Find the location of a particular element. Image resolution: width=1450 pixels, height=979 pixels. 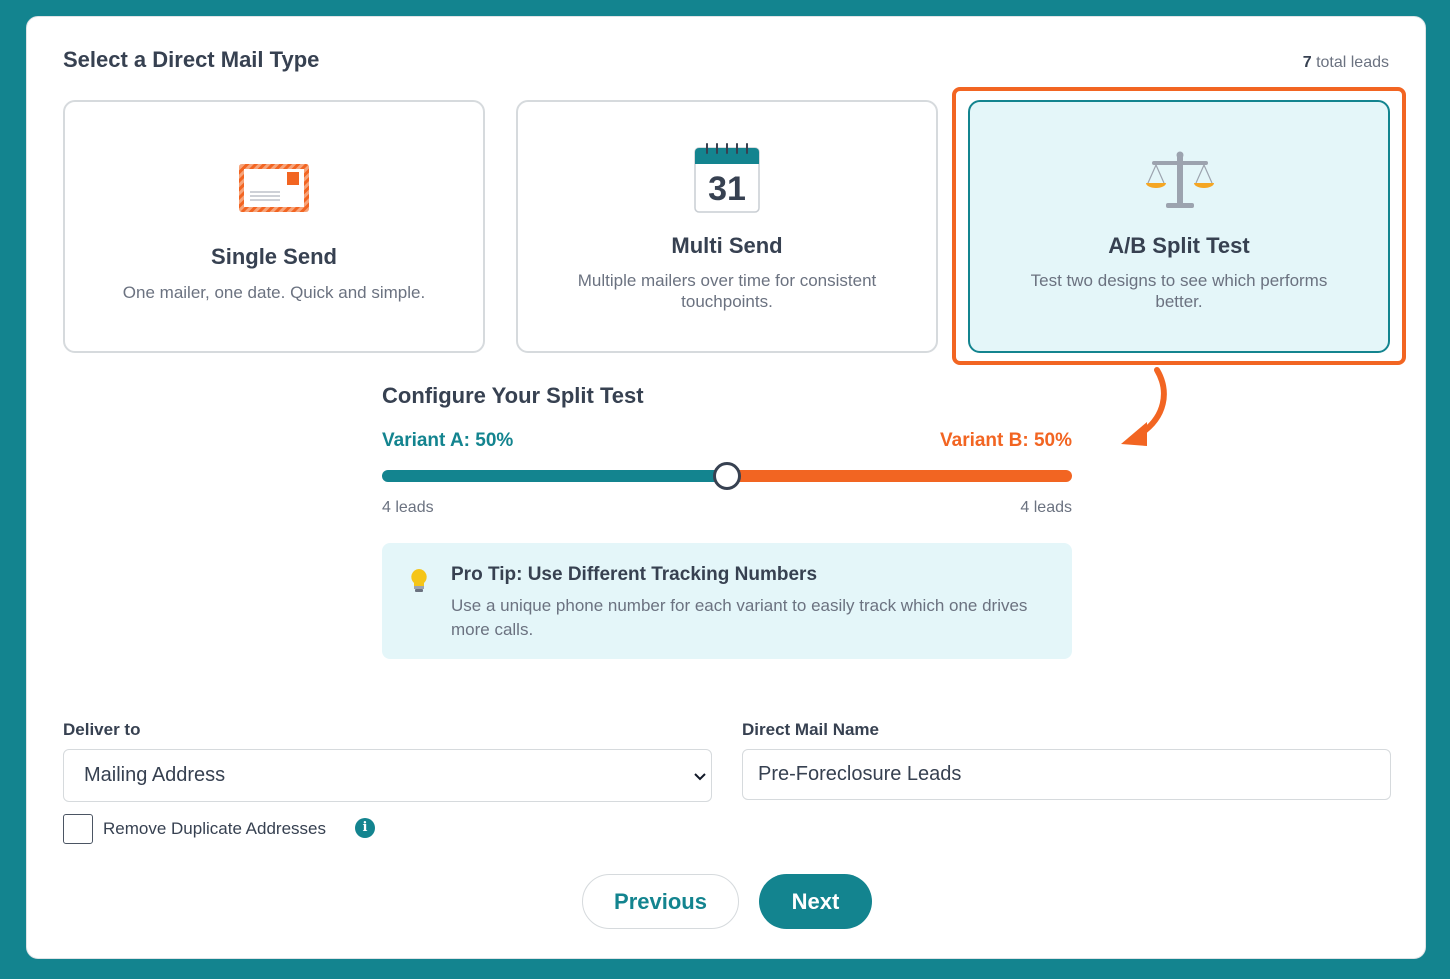

split-slider-handle is located at coordinates (727, 476).